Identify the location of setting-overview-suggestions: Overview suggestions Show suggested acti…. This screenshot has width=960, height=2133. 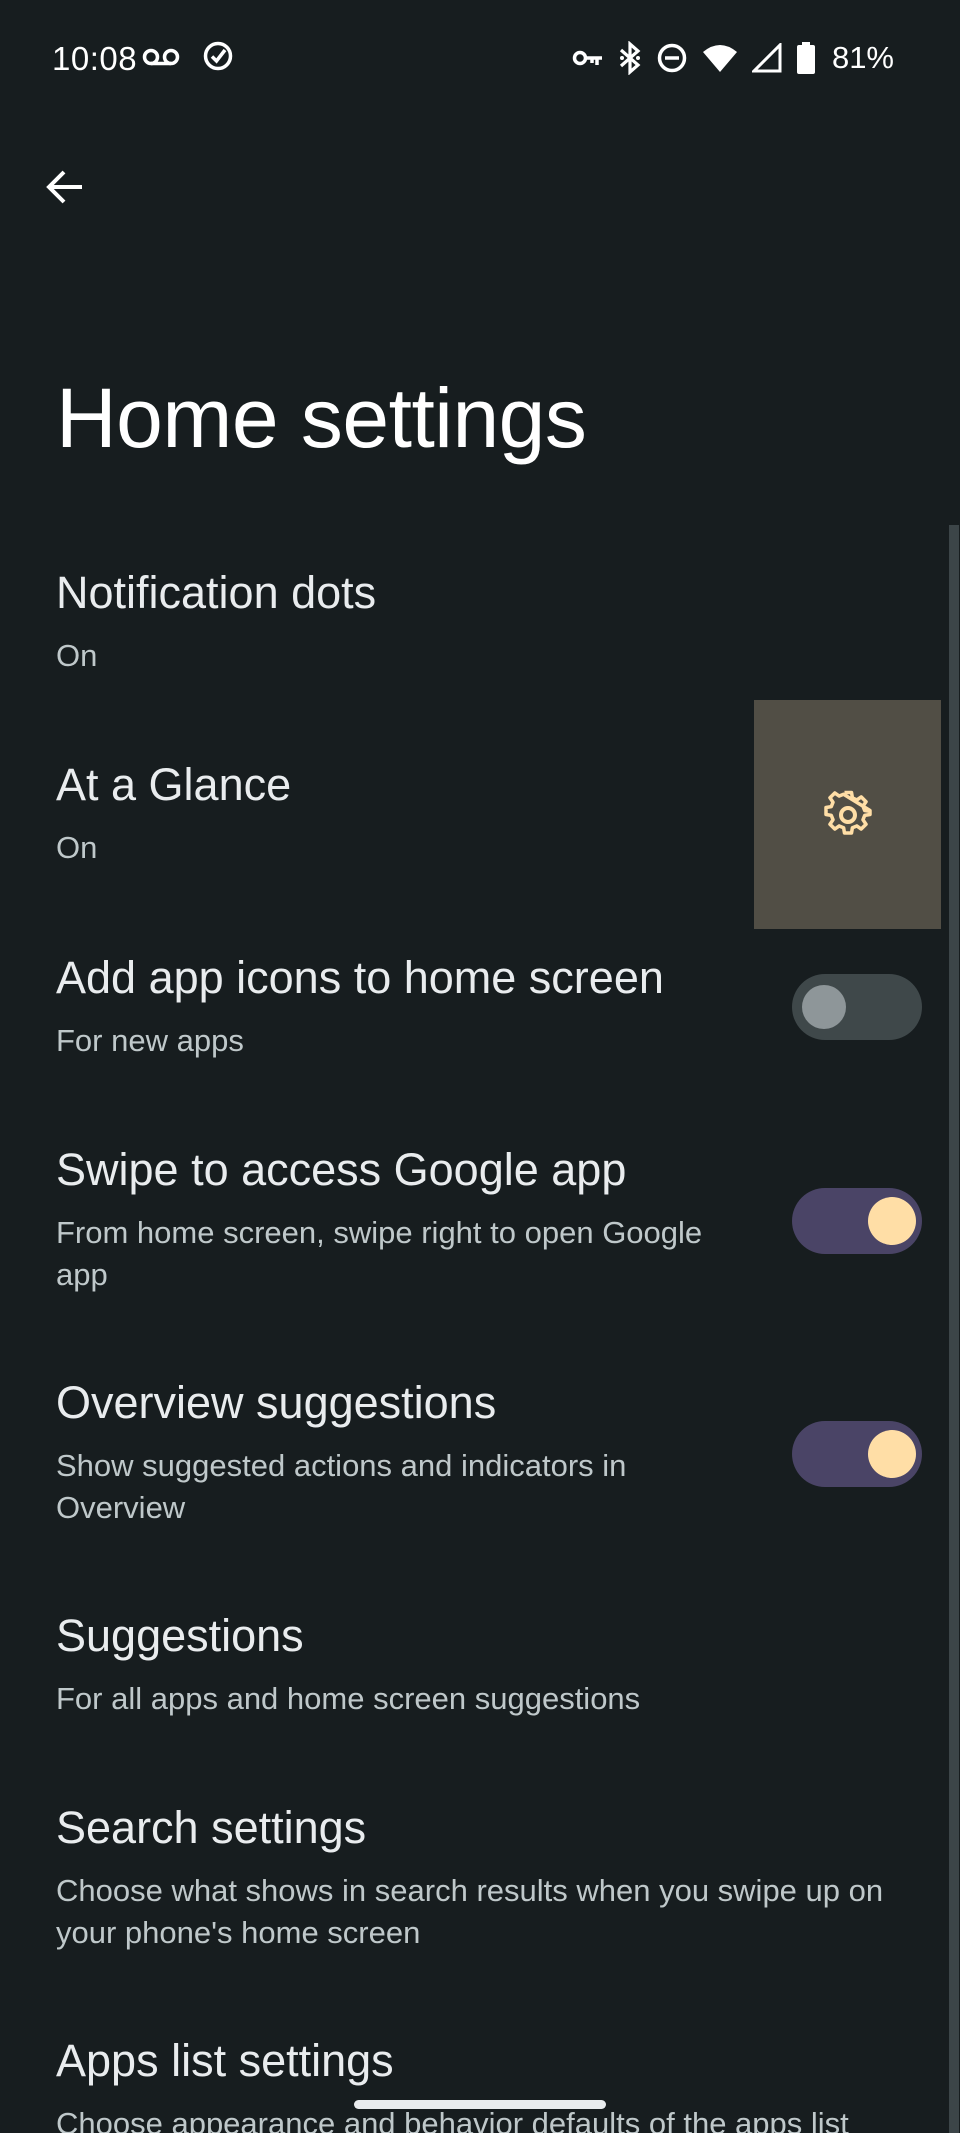
(472, 1455).